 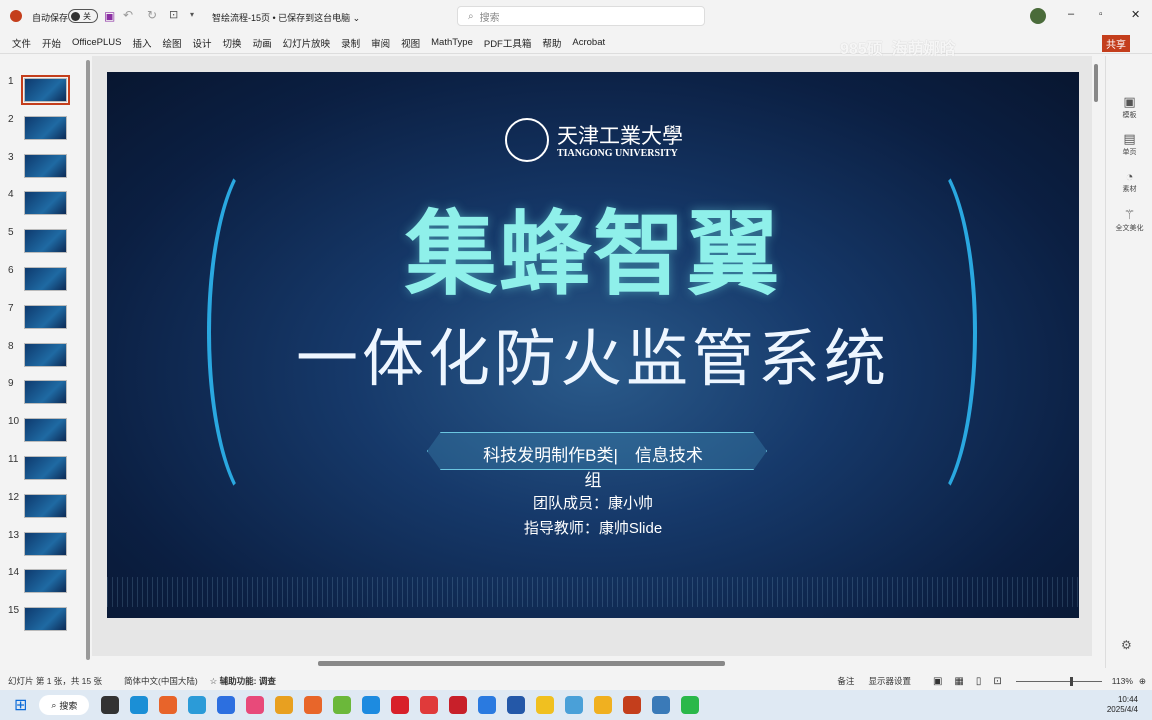 I want to click on beautify-button: ⚚ 全文美化, so click(x=1129, y=220).